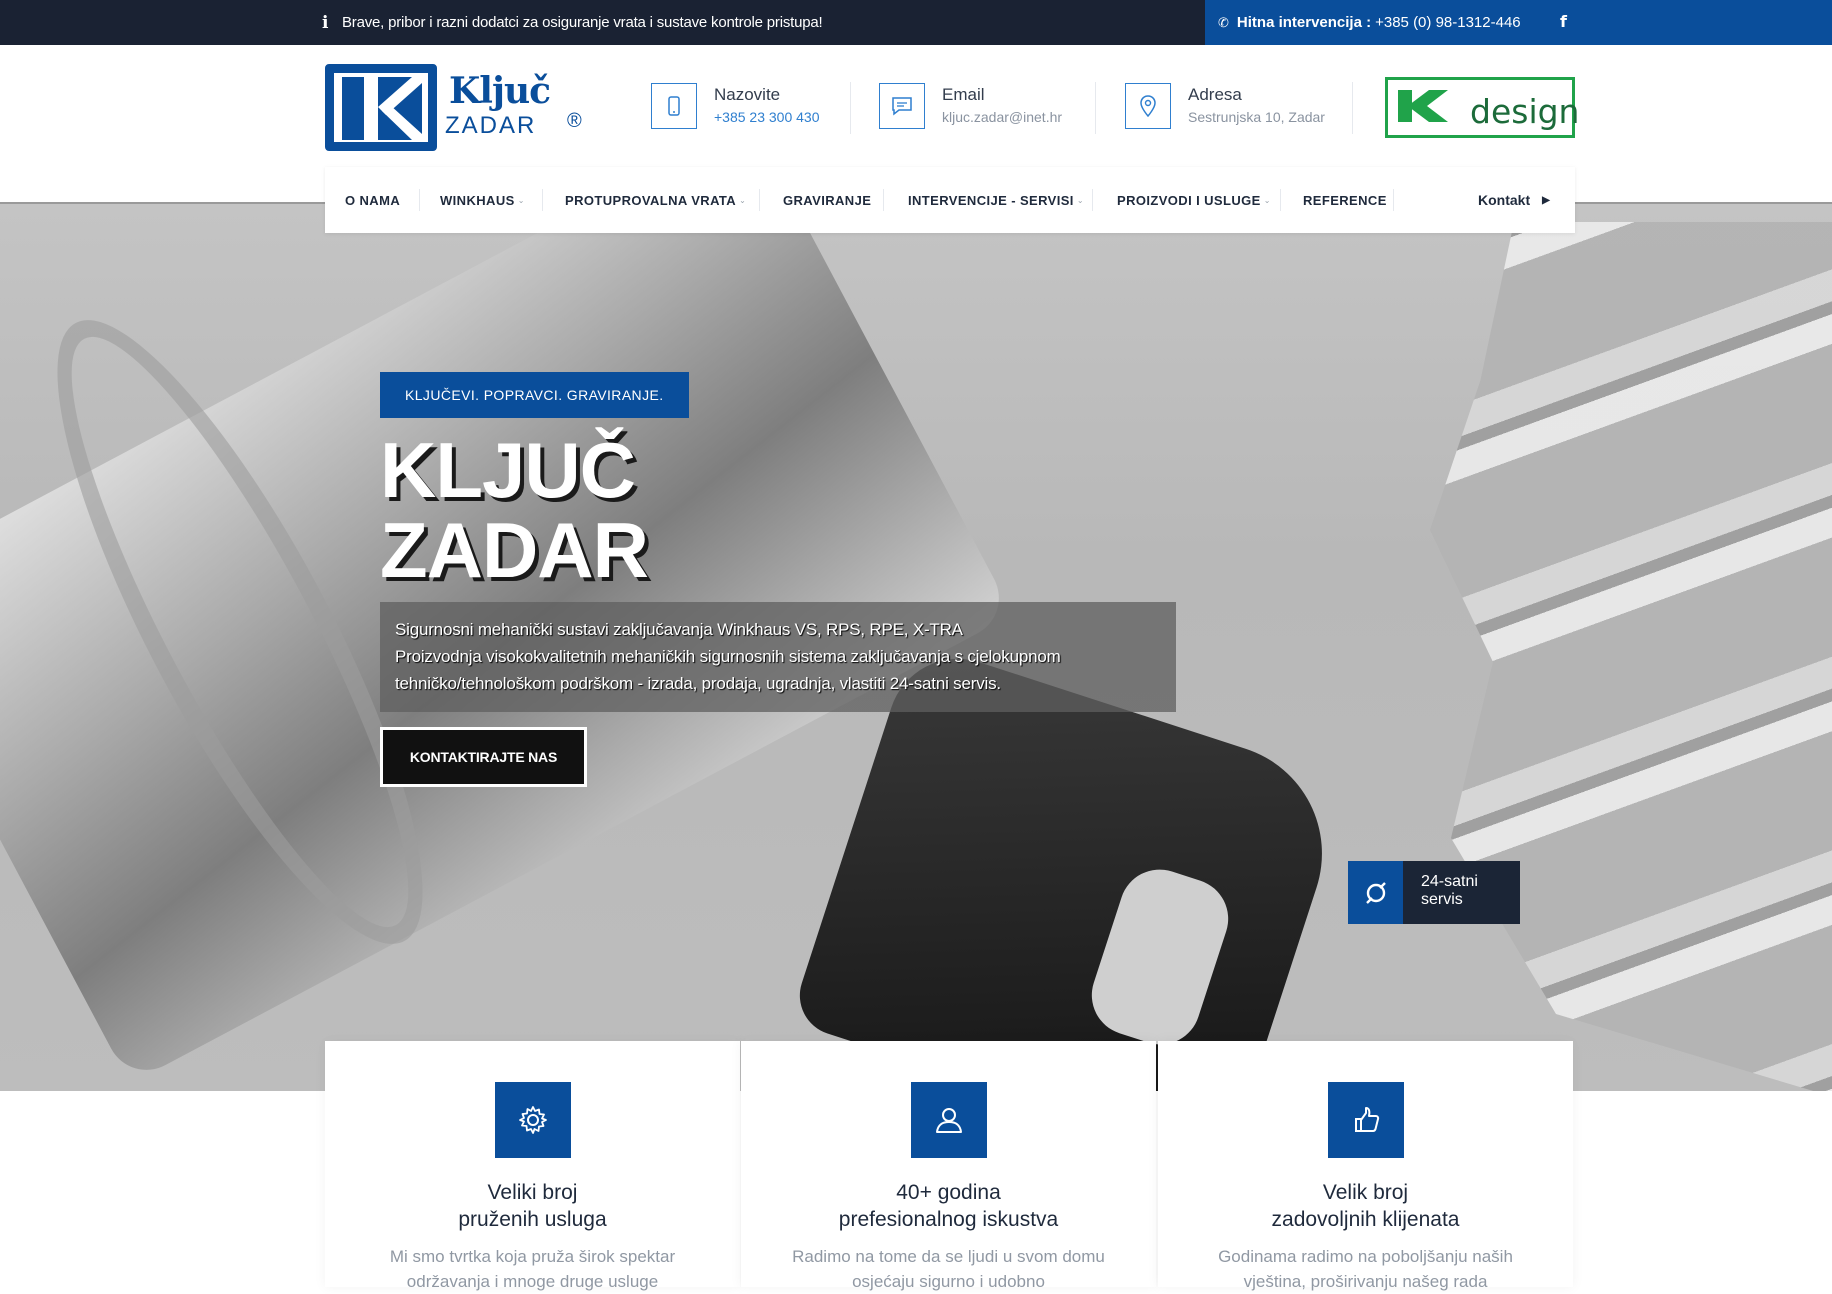 This screenshot has height=1294, width=1832. What do you see at coordinates (491, 125) in the screenshot?
I see `logo-subtext: ZADAR` at bounding box center [491, 125].